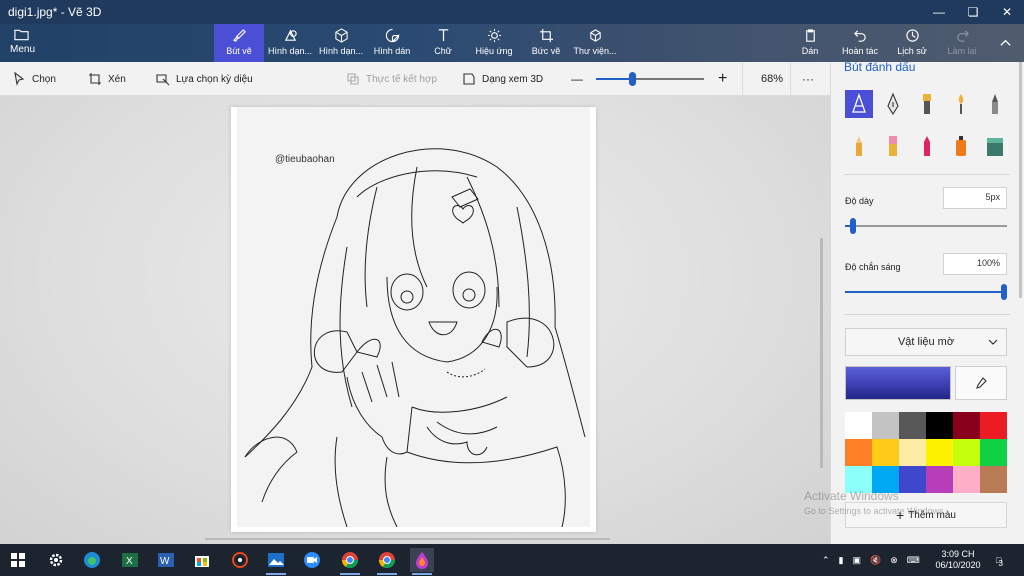  Describe the element at coordinates (392, 43) in the screenshot. I see `tab-stickers: Hình dán` at that location.